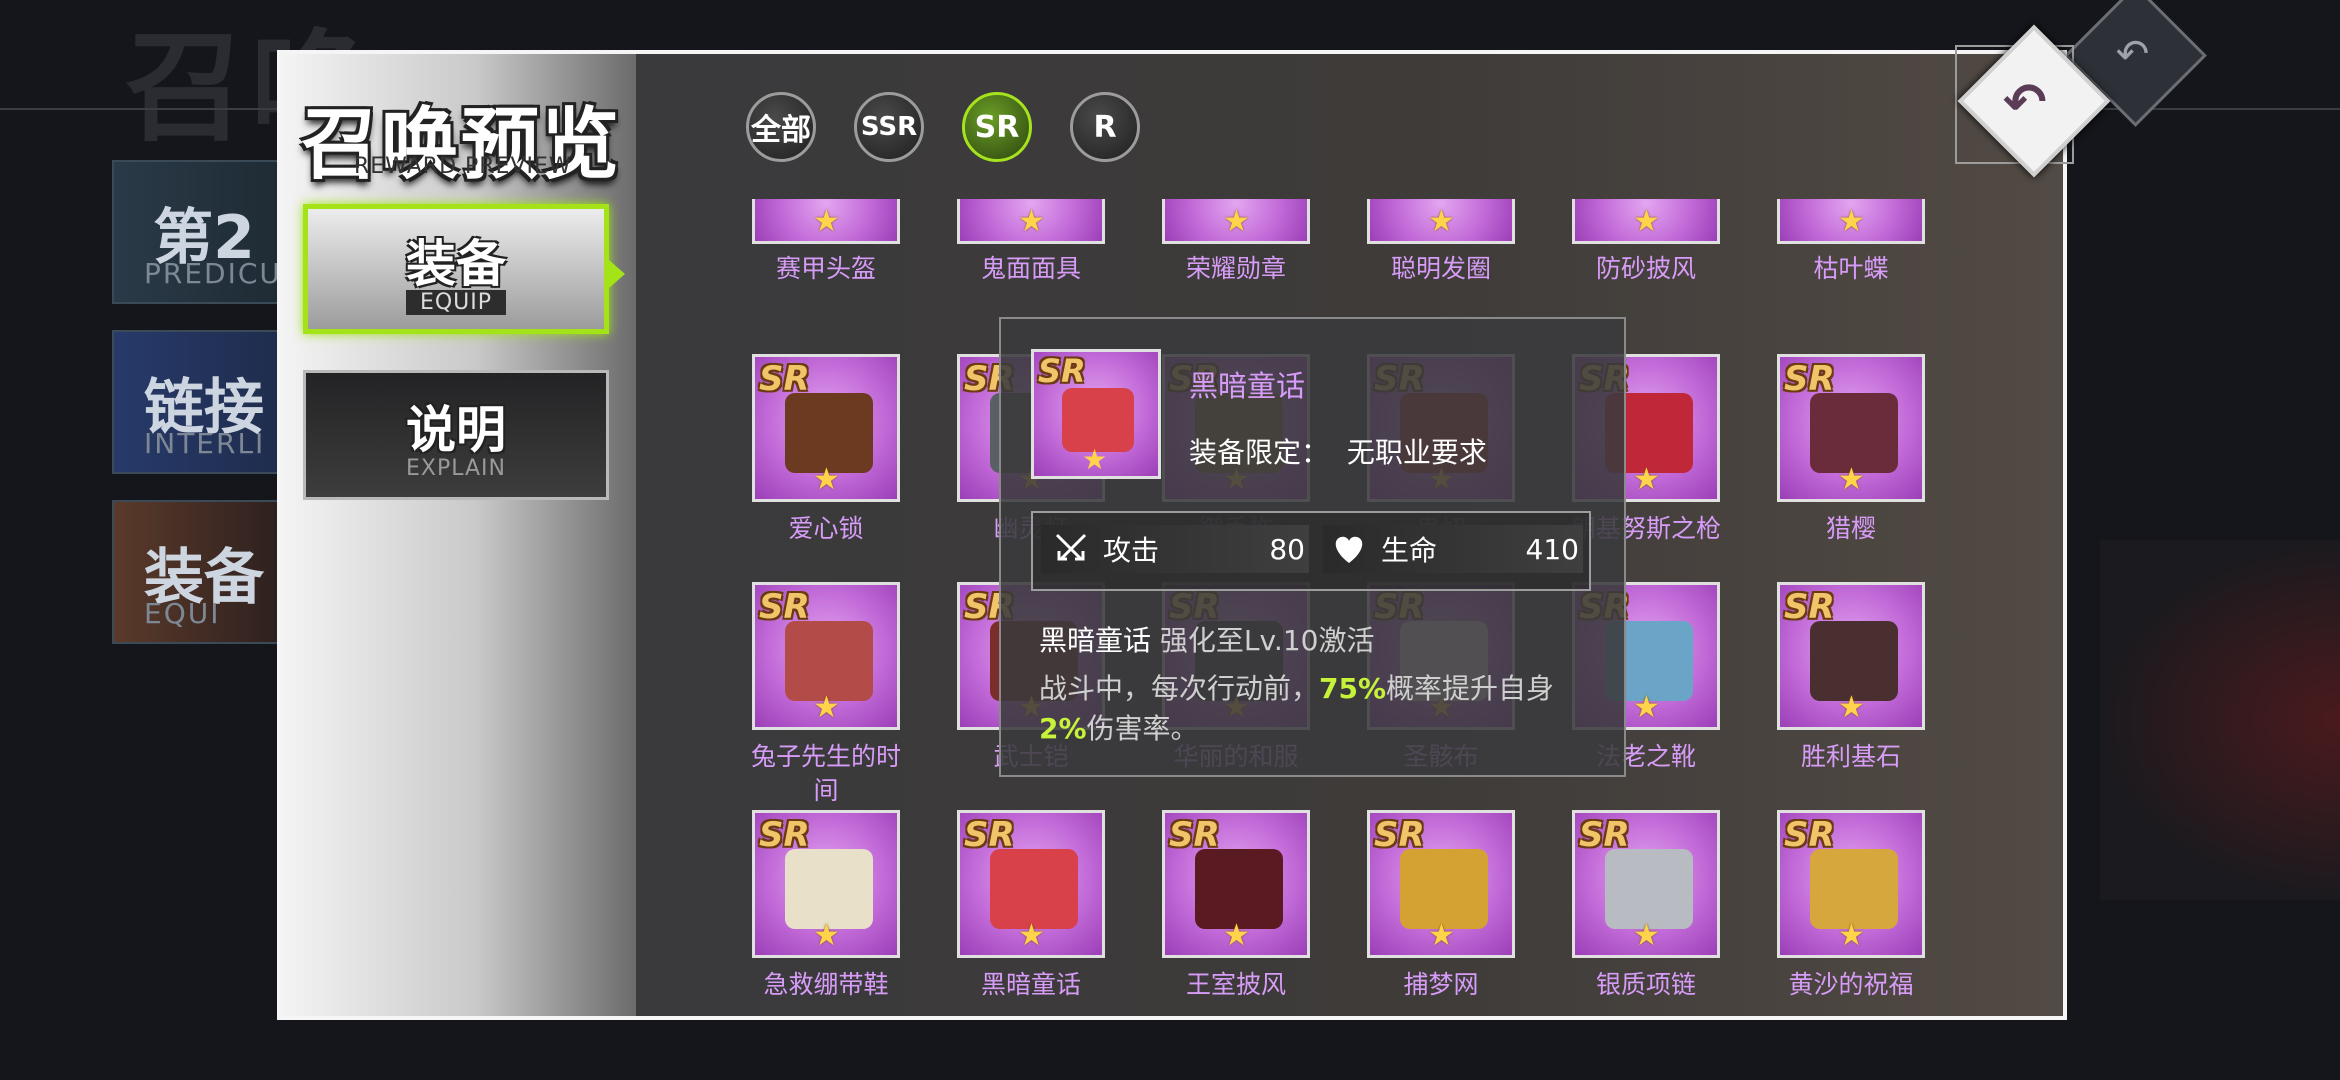 The width and height of the screenshot is (2340, 1080). I want to click on item-name: 王室披风, so click(1235, 984).